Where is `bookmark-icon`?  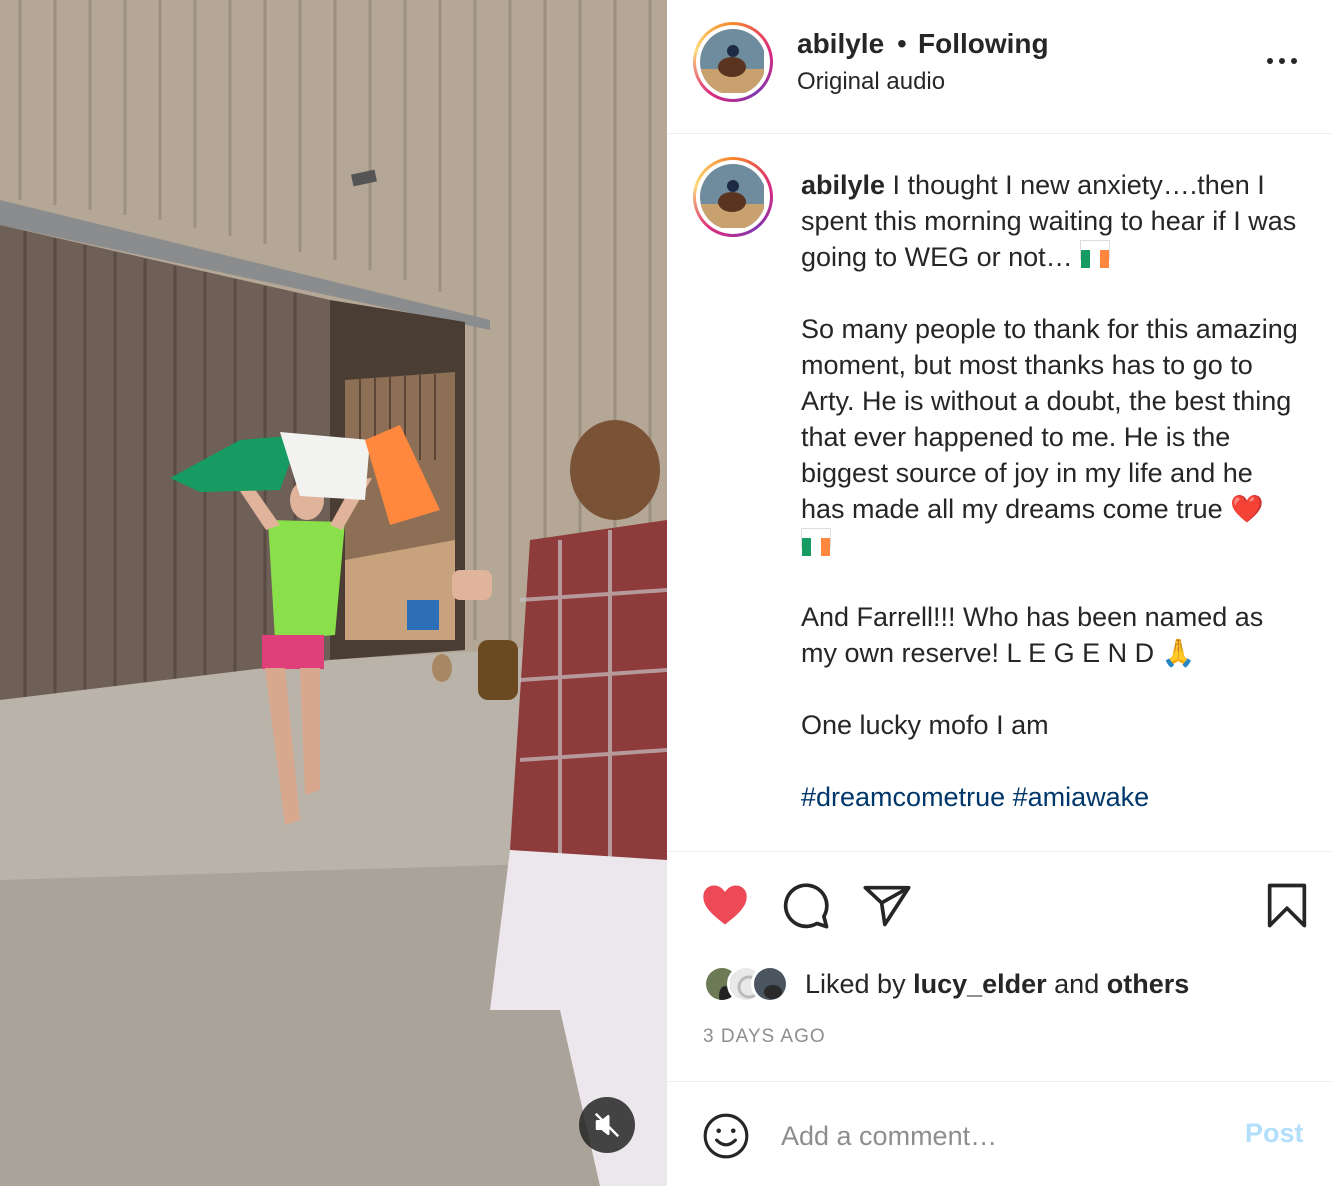
bookmark-icon is located at coordinates (1287, 909).